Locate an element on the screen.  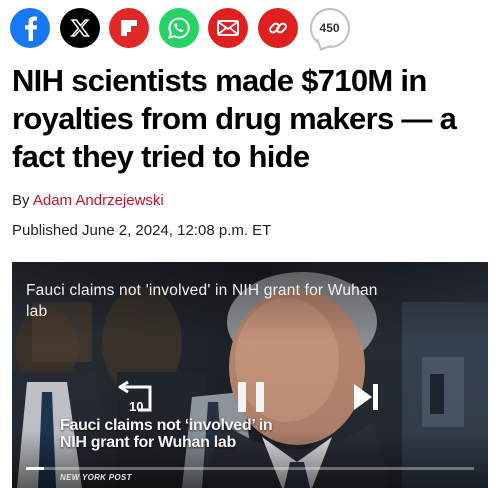
byline-prefix: By is located at coordinates (22, 200).